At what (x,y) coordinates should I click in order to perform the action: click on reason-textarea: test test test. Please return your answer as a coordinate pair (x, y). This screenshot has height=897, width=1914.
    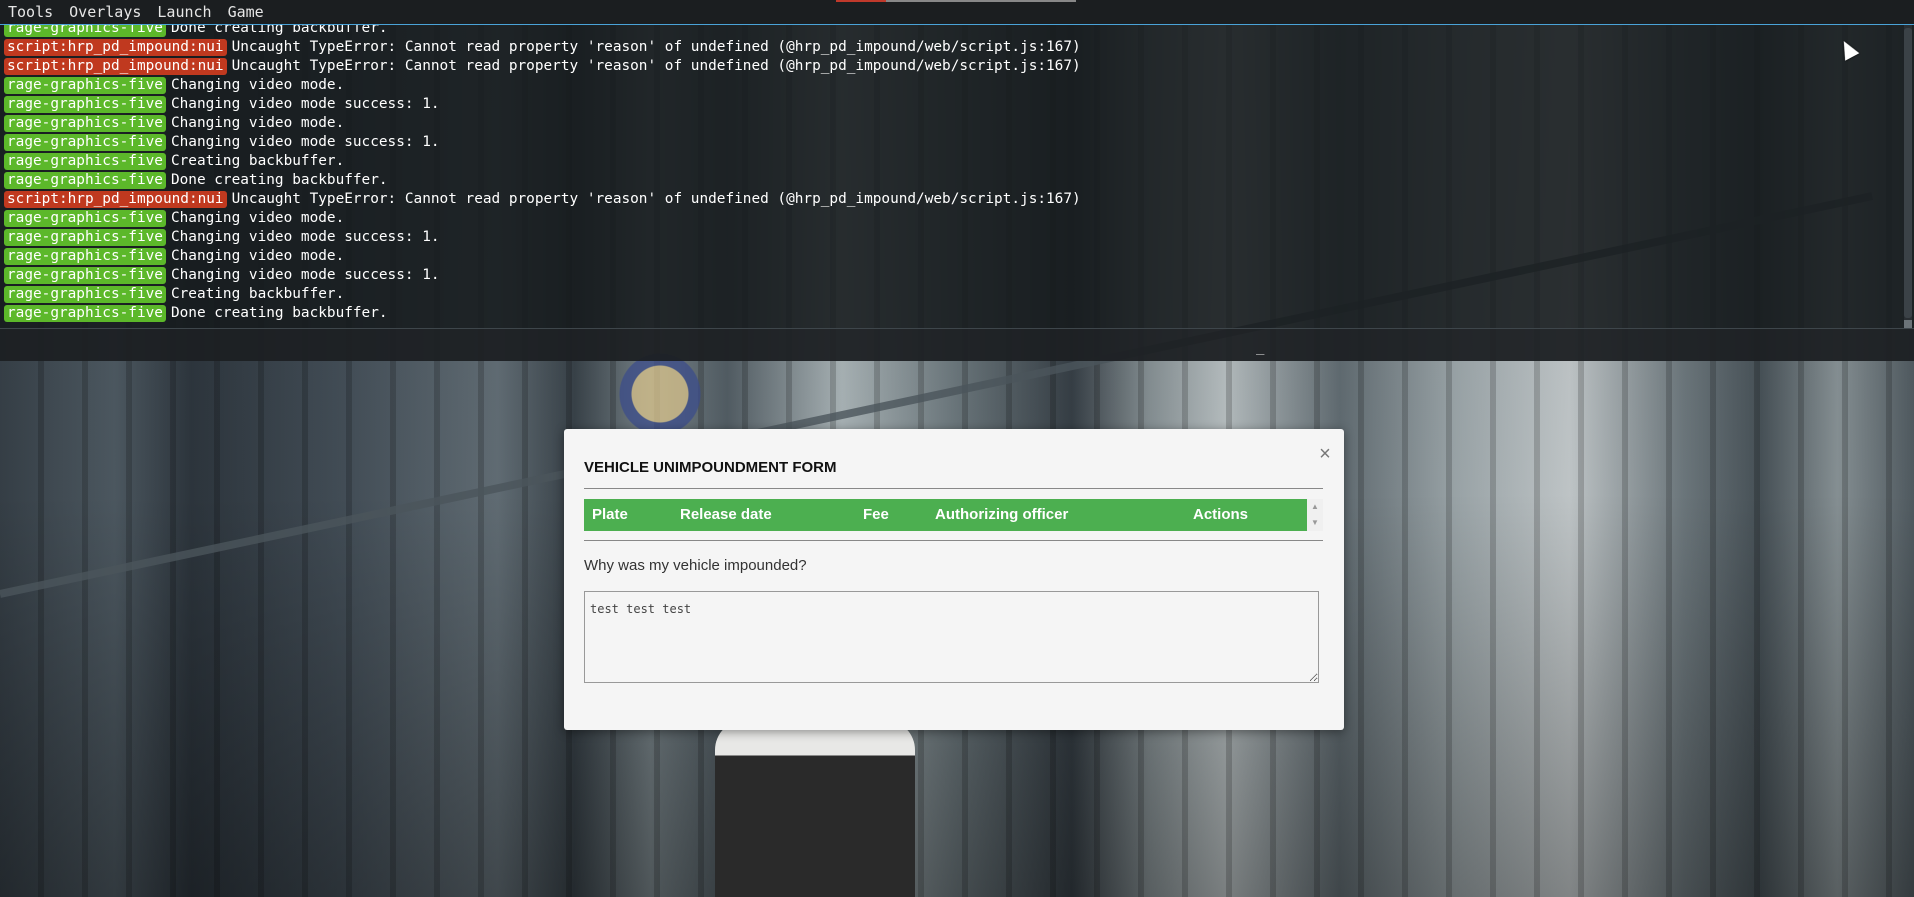
    Looking at the image, I should click on (951, 637).